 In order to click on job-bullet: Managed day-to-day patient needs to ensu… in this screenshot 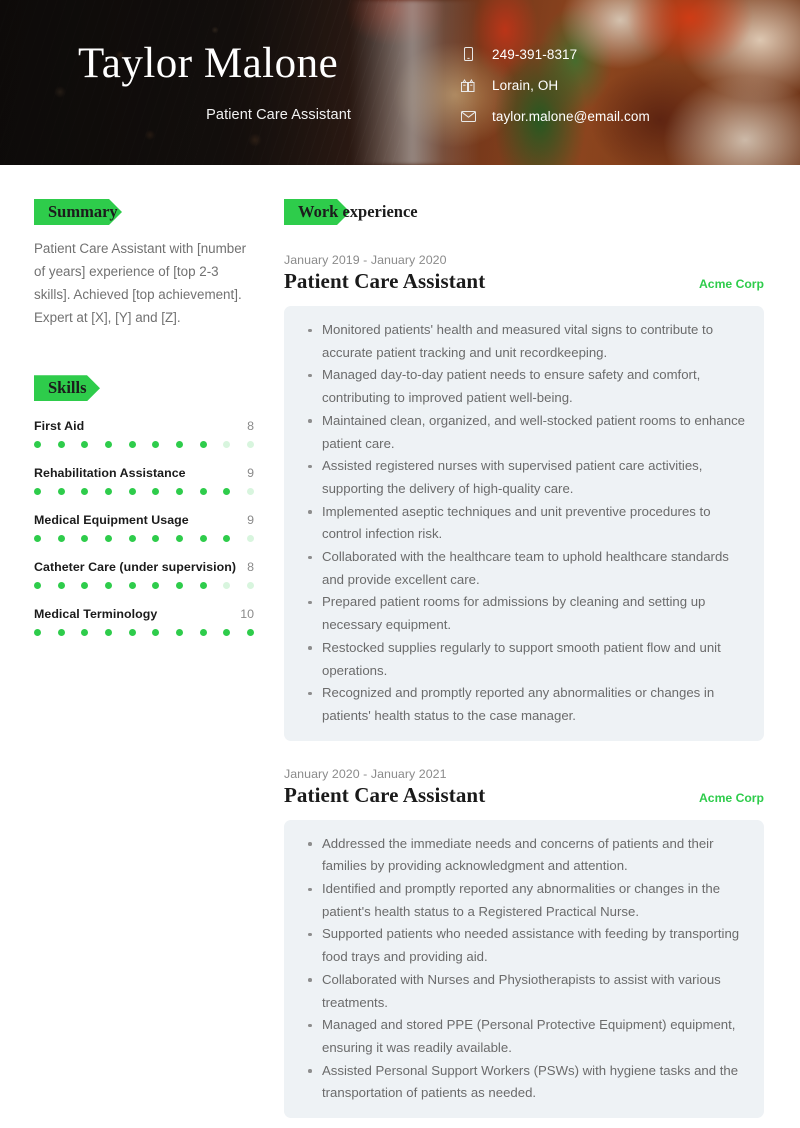, I will do `click(523, 386)`.